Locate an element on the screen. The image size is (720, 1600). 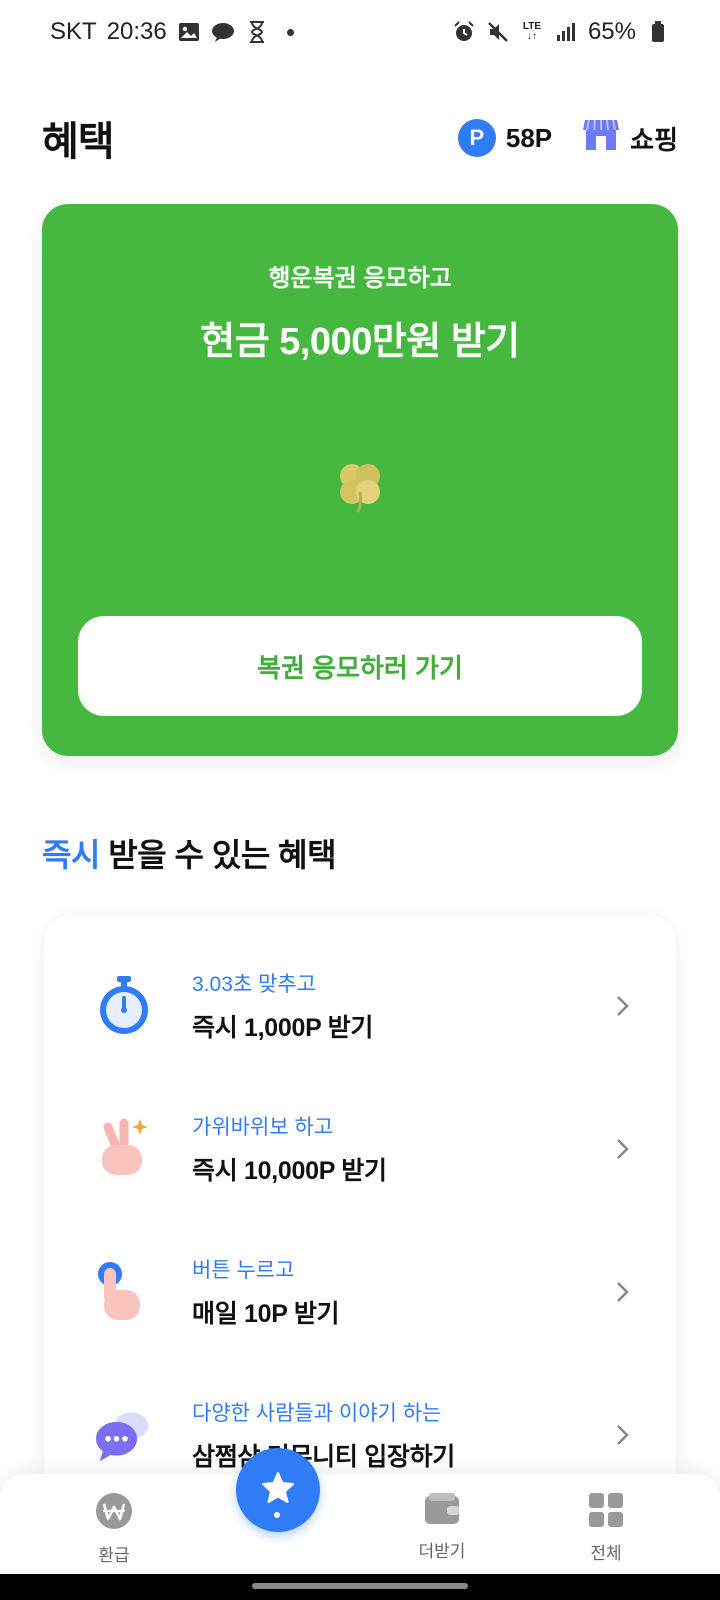
section-title-accent: 즉시 is located at coordinates (71, 855).